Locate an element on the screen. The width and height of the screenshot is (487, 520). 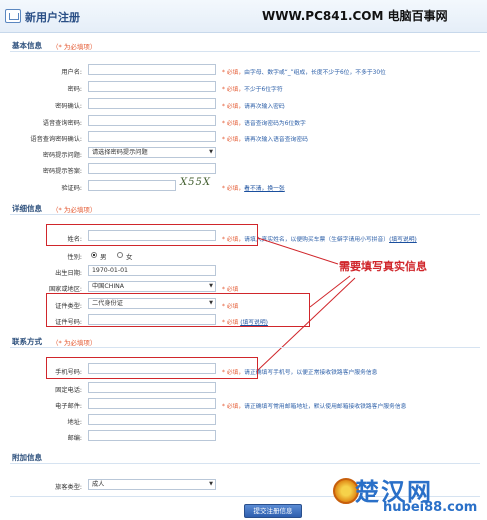
watermark-url: hubei88.com is located at coordinates (430, 507).